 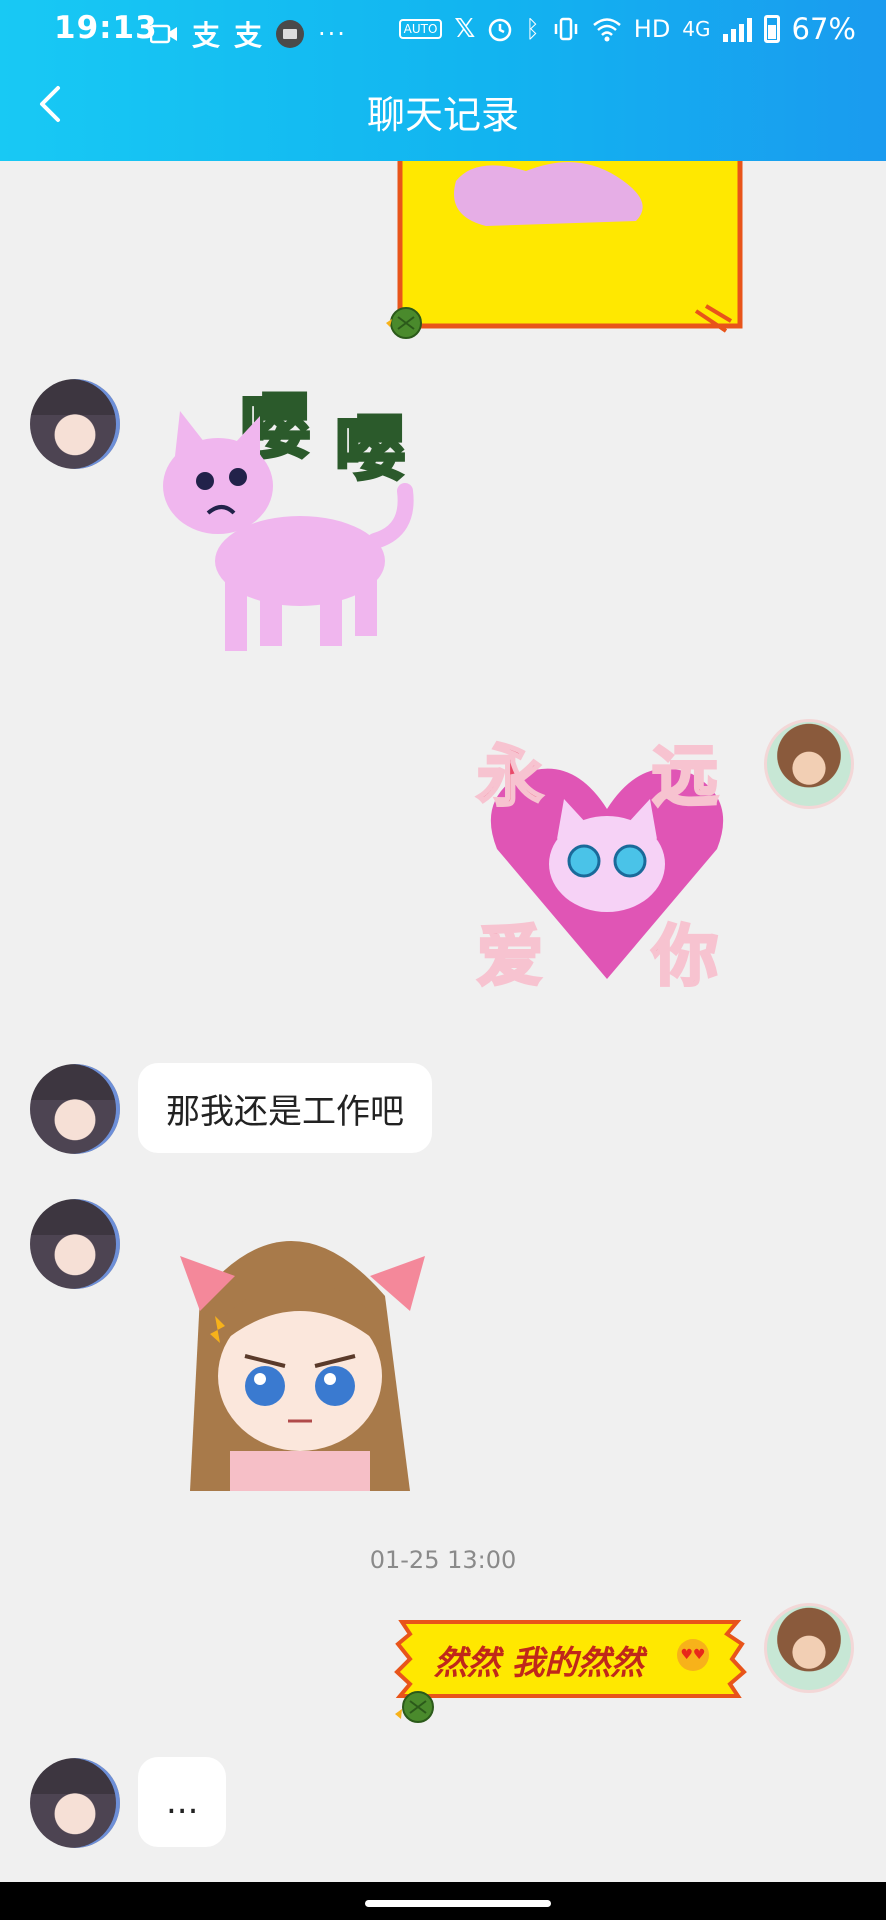 What do you see at coordinates (693, 1655) in the screenshot?
I see `heart-eyes-emoji-icon: ♥♥` at bounding box center [693, 1655].